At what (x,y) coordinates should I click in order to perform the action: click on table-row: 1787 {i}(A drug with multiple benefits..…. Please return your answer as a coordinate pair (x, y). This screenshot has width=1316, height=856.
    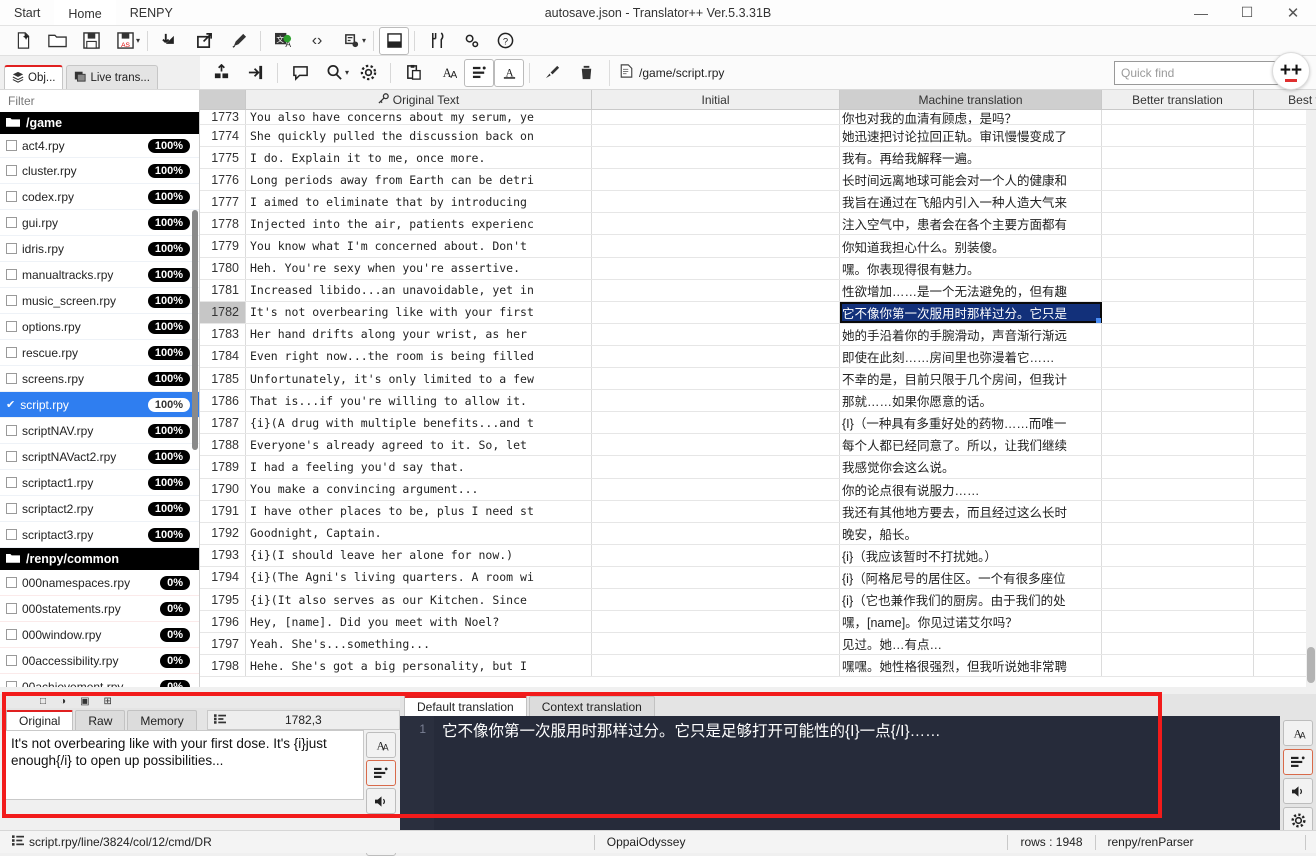
    Looking at the image, I should click on (758, 423).